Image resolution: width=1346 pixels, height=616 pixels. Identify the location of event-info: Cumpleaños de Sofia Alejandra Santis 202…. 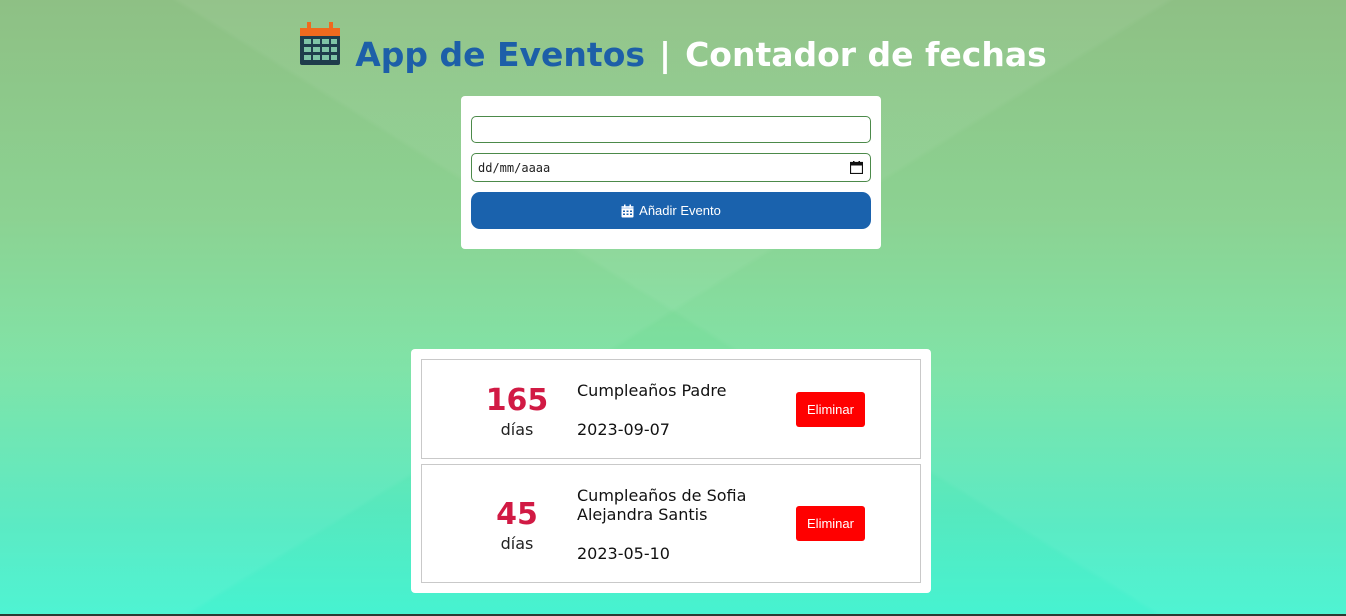
(674, 526).